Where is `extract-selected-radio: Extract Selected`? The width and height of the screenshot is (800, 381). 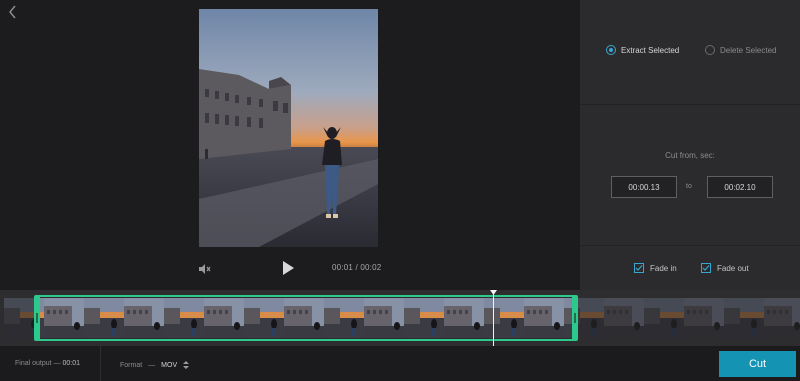 extract-selected-radio: Extract Selected is located at coordinates (642, 50).